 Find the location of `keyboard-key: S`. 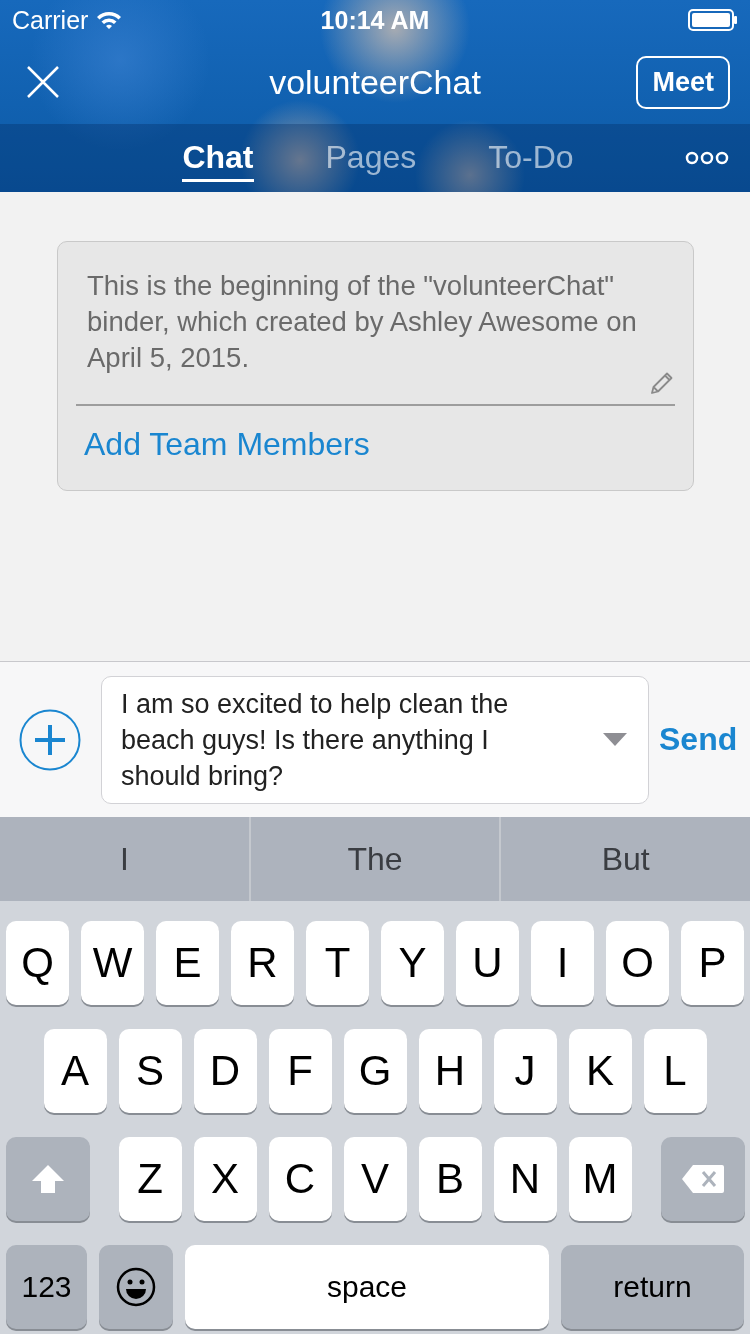

keyboard-key: S is located at coordinates (150, 1071).